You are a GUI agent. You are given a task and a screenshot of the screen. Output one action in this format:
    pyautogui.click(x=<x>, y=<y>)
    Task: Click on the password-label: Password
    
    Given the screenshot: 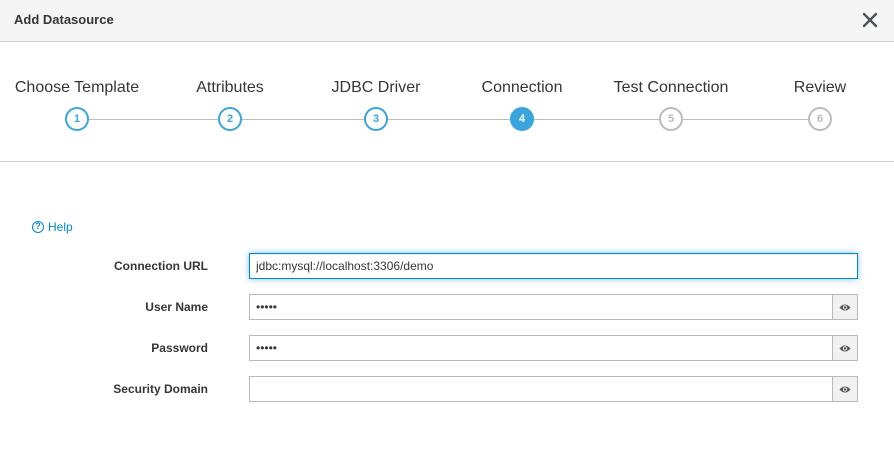 What is the action you would take?
    pyautogui.click(x=179, y=348)
    